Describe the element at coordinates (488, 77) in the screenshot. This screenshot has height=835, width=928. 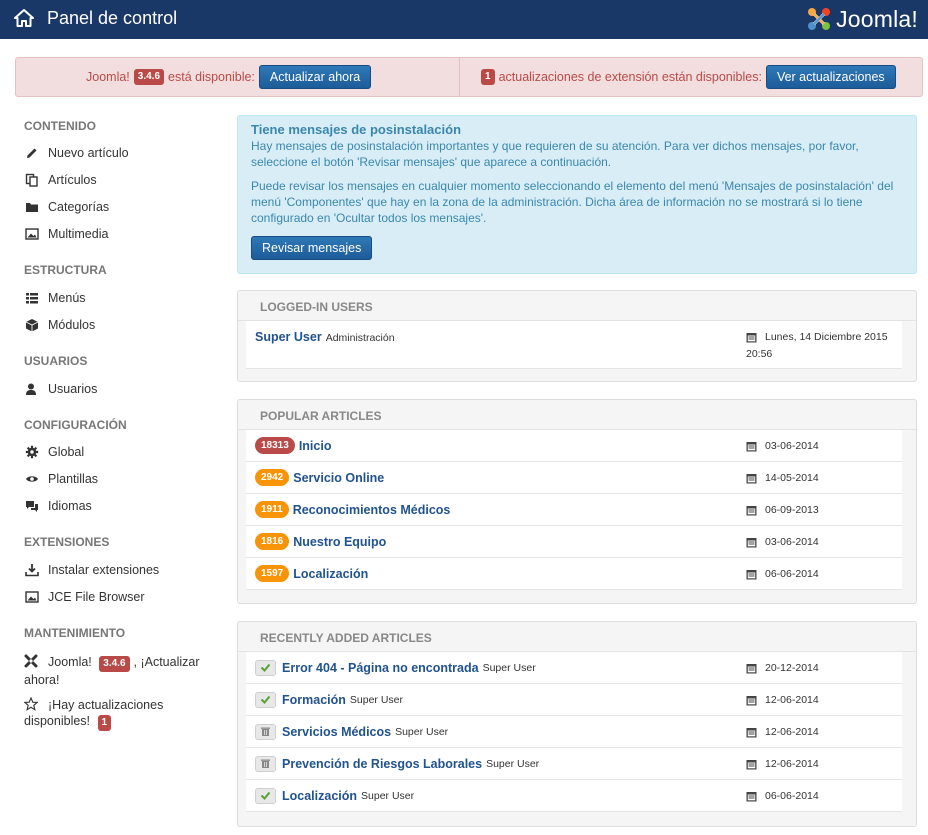
I see `ext-count-badge: 1` at that location.